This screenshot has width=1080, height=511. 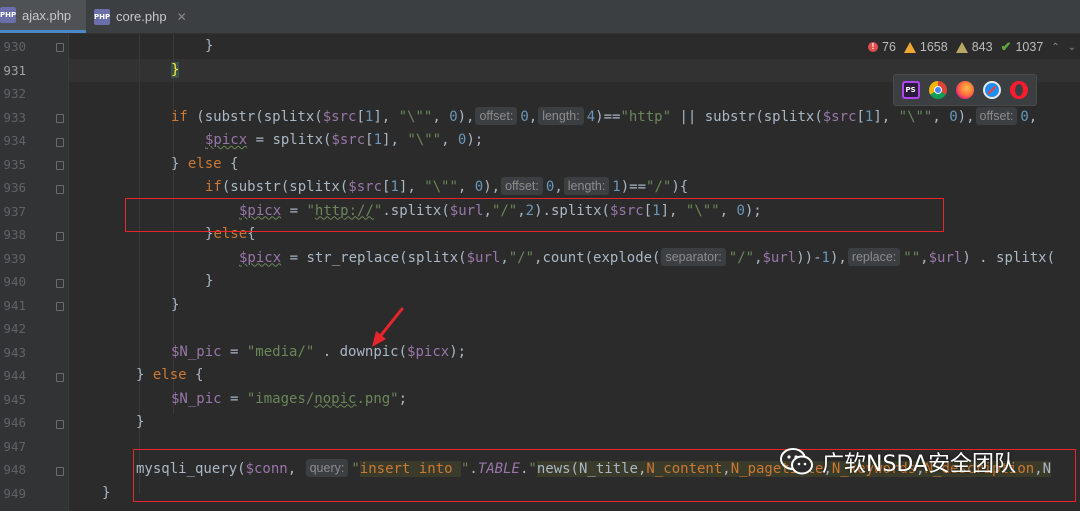 I want to click on line-number: 936, so click(x=14, y=187).